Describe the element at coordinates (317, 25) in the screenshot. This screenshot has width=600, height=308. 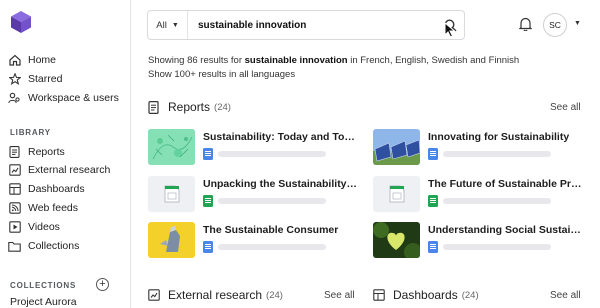
I see `search-input: sustainable innovation` at that location.